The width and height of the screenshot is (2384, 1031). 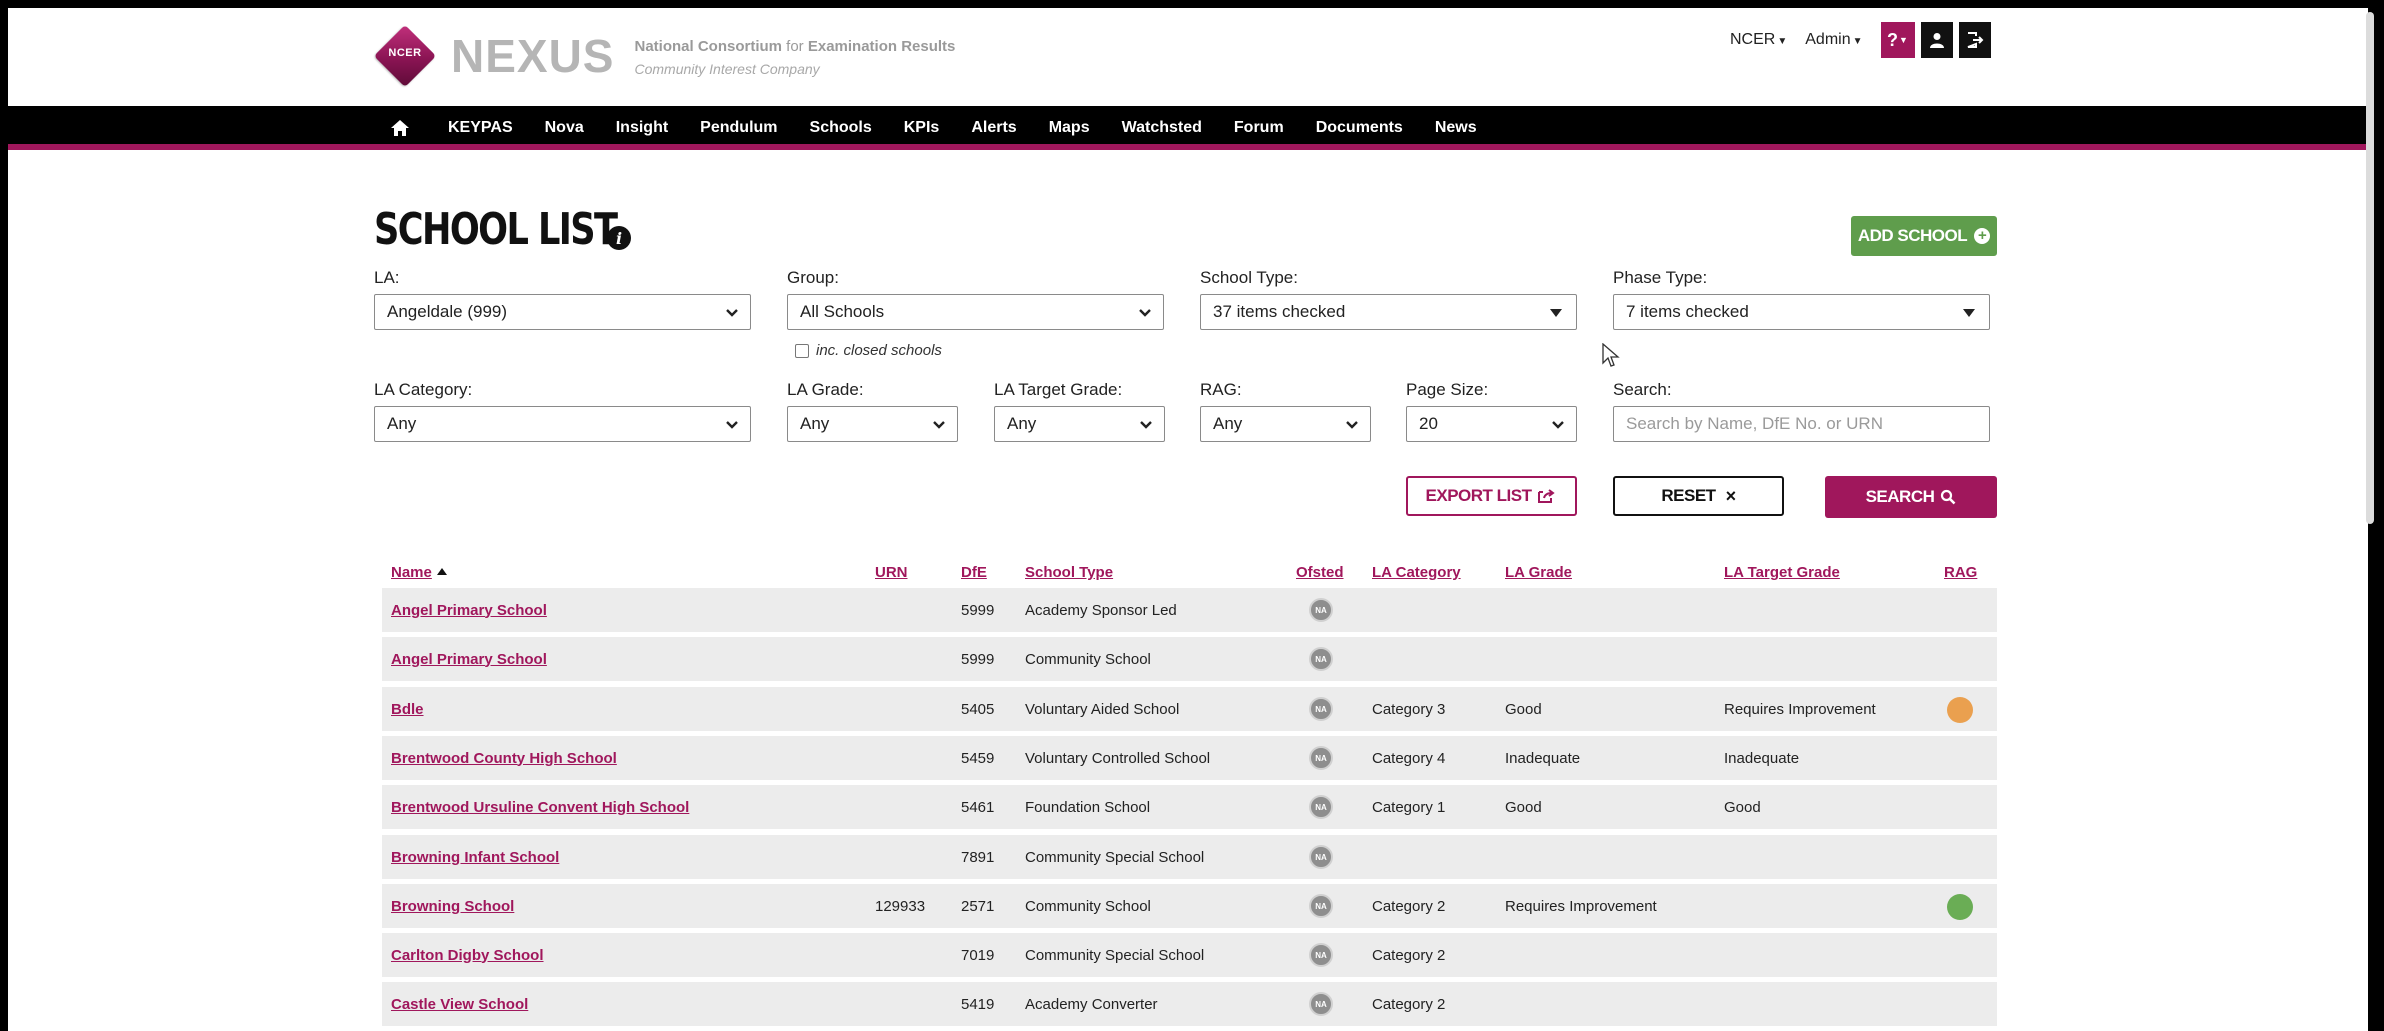 I want to click on nav-insight: Insight, so click(x=642, y=128).